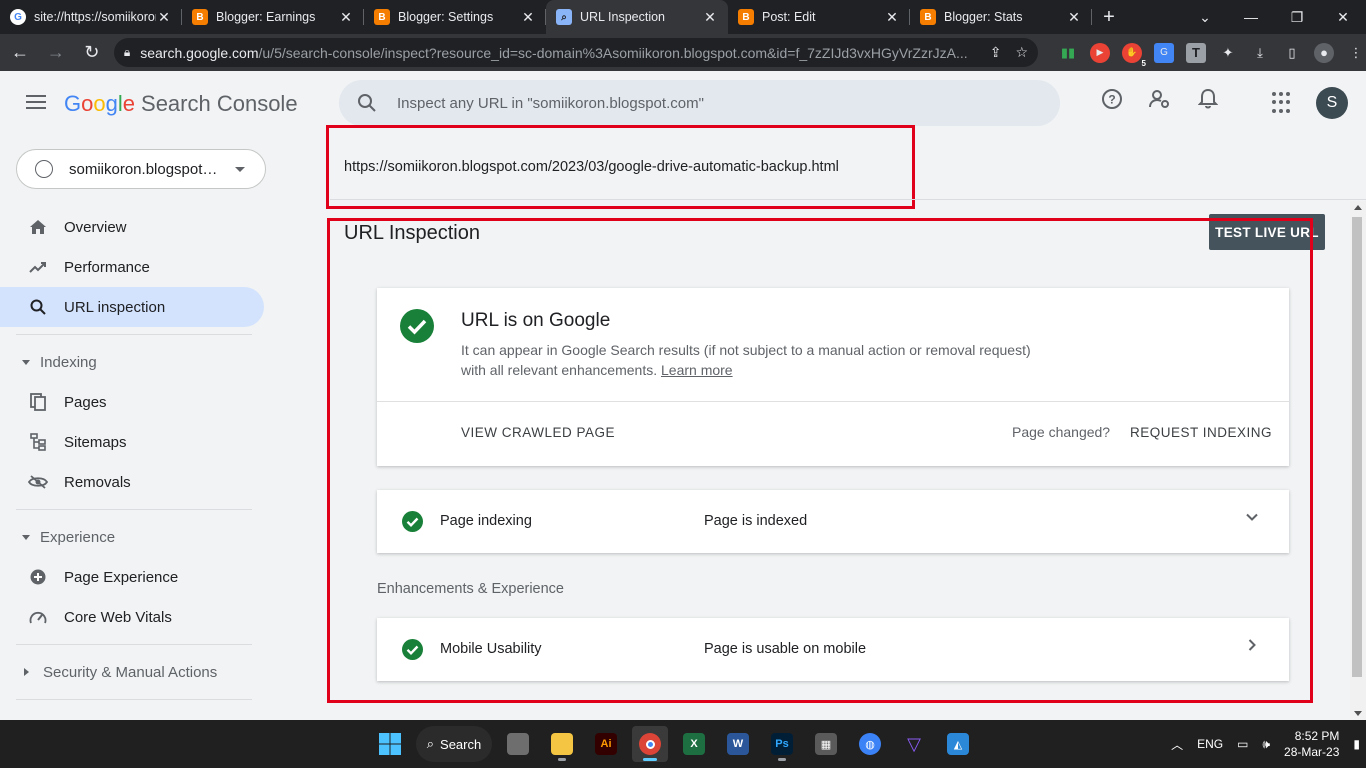 The width and height of the screenshot is (1366, 768). What do you see at coordinates (1068, 53) in the screenshot?
I see `analytics-extension-icon: ▮▮` at bounding box center [1068, 53].